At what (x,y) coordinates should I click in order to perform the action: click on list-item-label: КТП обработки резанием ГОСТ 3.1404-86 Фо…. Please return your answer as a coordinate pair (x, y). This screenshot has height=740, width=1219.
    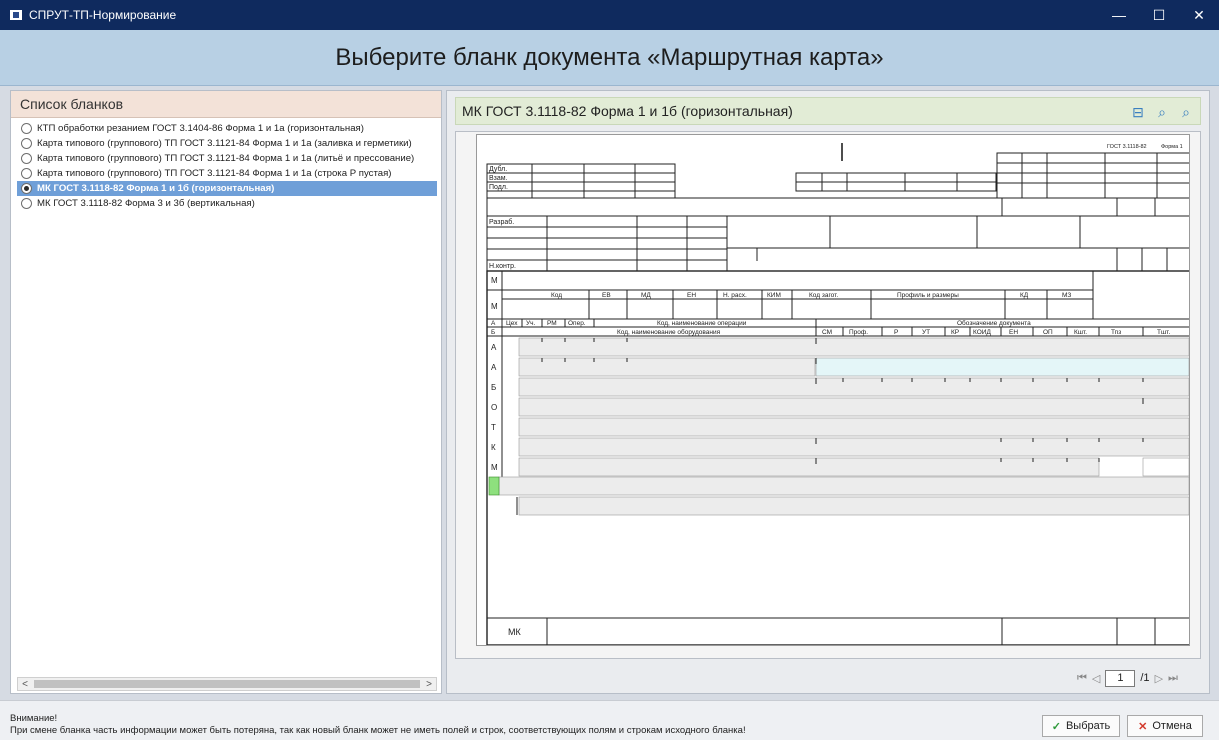
    Looking at the image, I should click on (200, 128).